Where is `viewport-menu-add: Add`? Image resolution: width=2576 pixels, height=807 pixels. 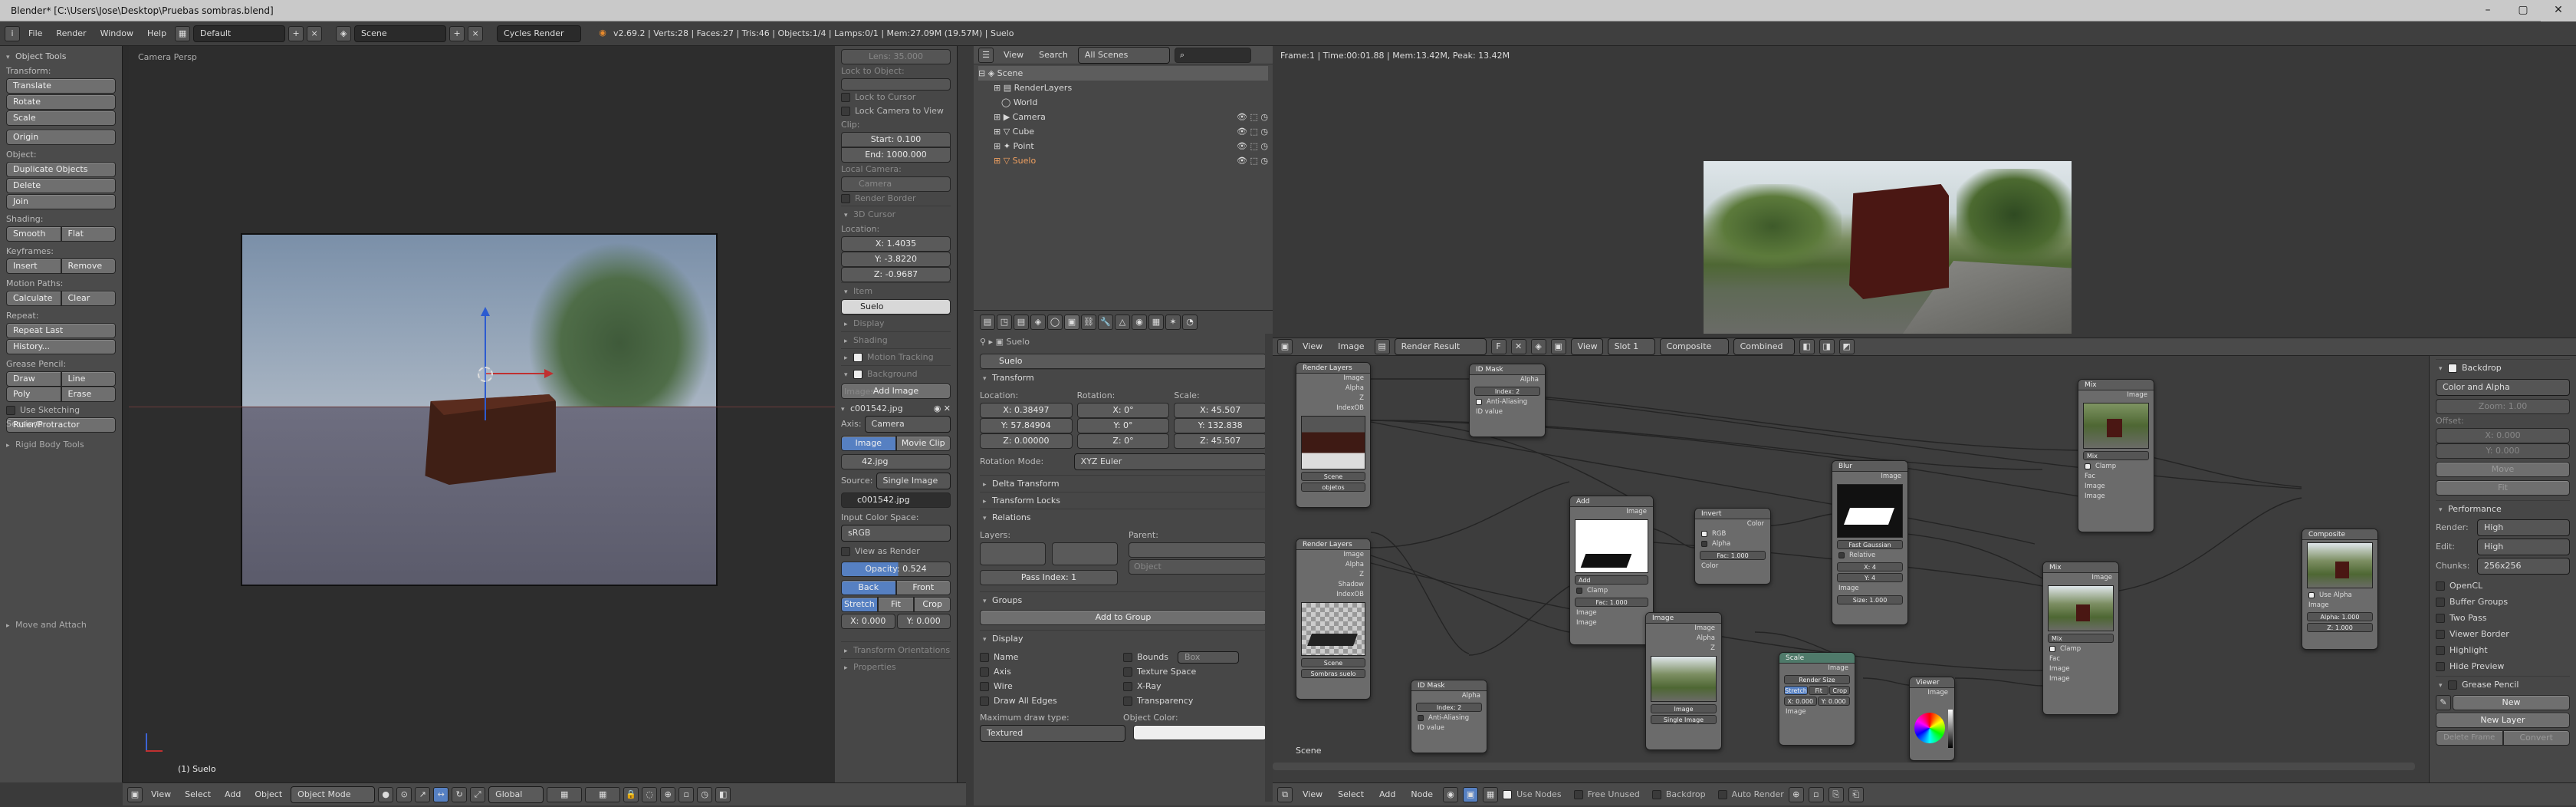
viewport-menu-add: Add is located at coordinates (232, 794).